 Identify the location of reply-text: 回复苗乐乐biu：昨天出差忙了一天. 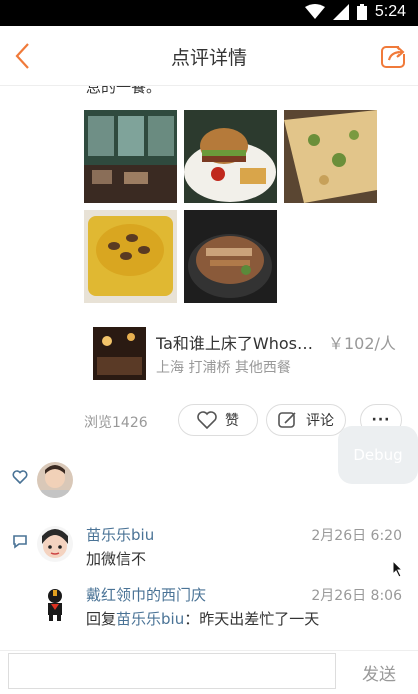
(202, 618).